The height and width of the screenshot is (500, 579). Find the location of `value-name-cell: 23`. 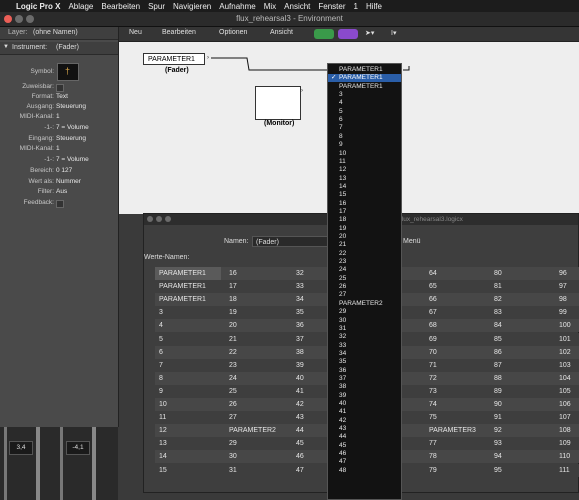

value-name-cell: 23 is located at coordinates (233, 365).